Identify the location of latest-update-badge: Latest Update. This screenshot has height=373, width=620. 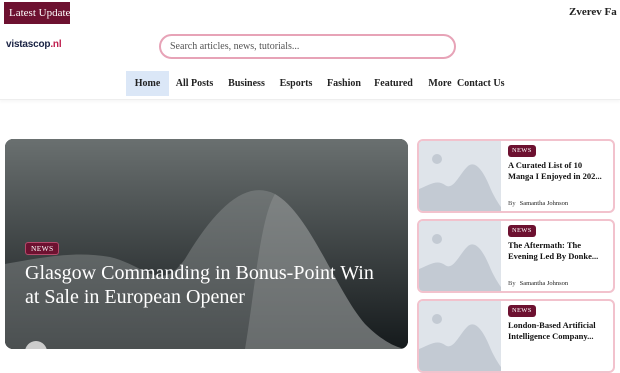
(37, 13).